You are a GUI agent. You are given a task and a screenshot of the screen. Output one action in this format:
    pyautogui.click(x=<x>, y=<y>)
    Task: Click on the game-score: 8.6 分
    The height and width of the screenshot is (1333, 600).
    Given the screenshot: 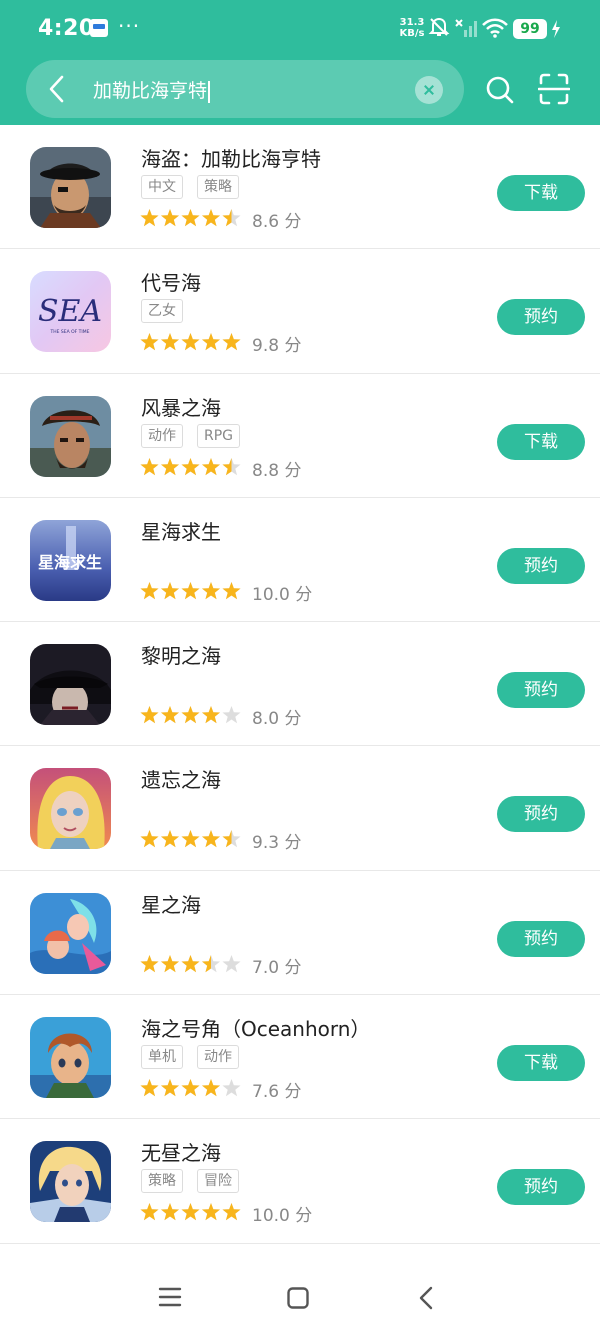 What is the action you would take?
    pyautogui.click(x=277, y=222)
    